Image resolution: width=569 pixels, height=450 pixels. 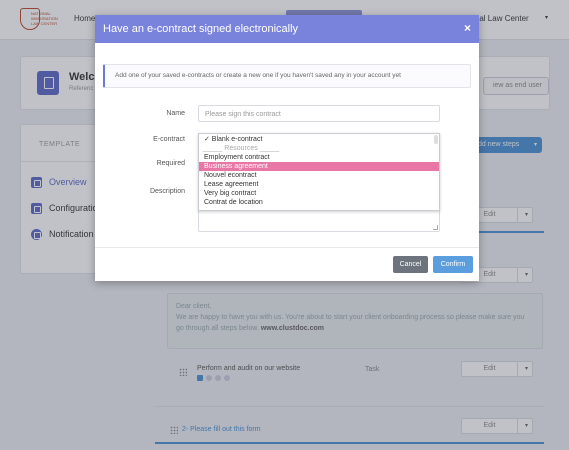 I want to click on dropdown-option: Nouvel econtract, so click(x=319, y=175).